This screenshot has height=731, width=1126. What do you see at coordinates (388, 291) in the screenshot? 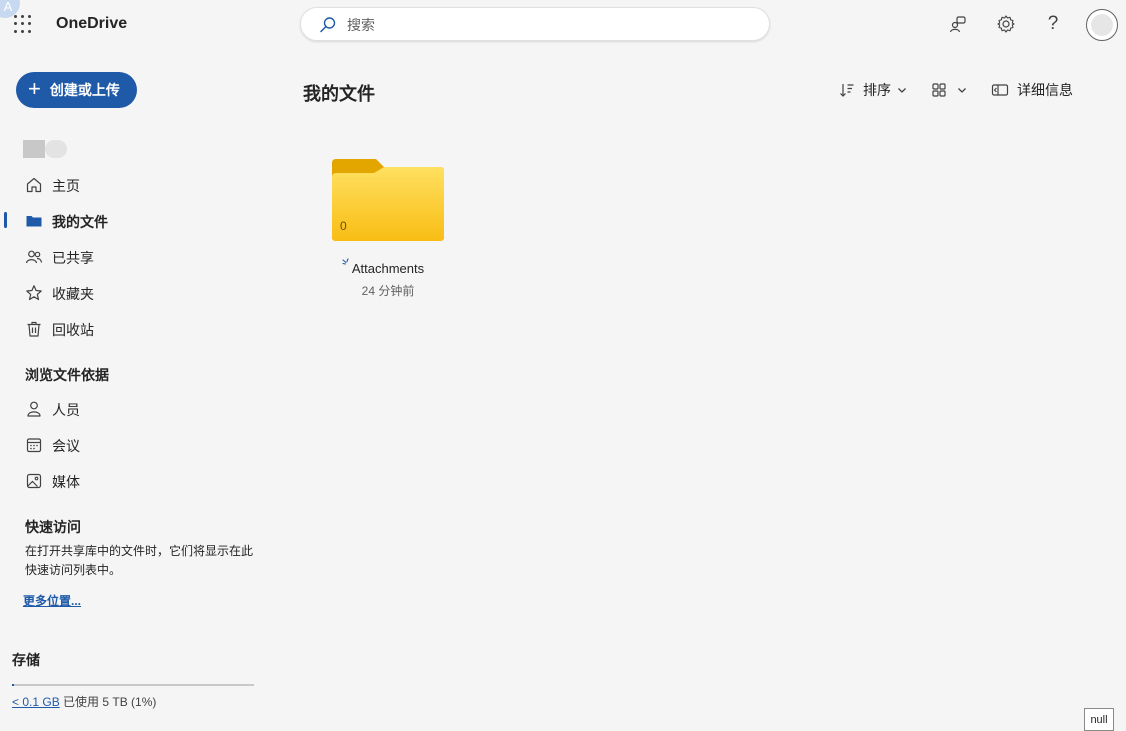
I see `folder-modified-time: 24 分钟前` at bounding box center [388, 291].